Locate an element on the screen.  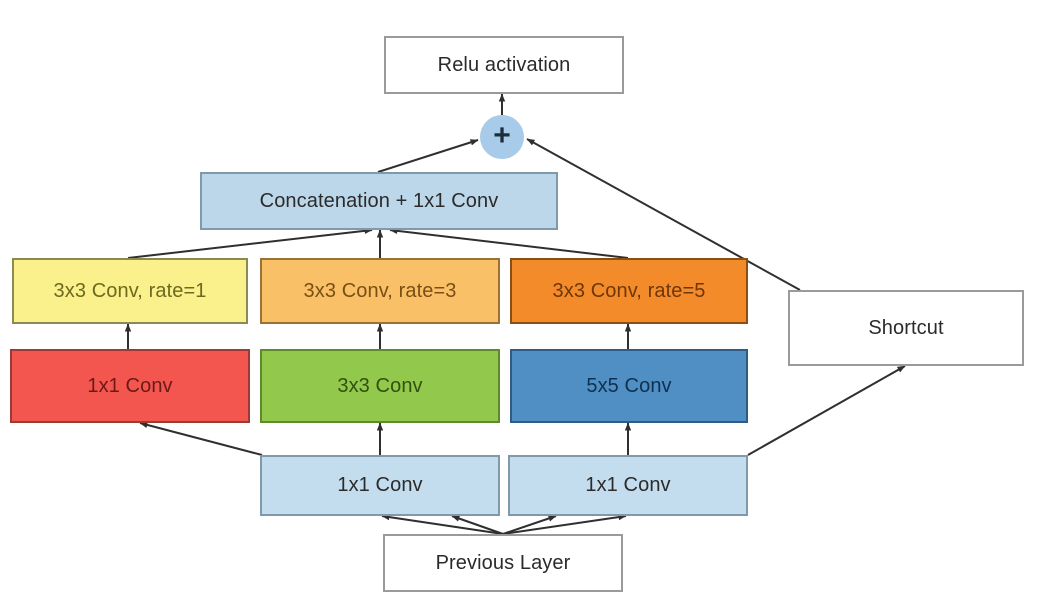
node-relu-activation-label: Relu activation is located at coordinates (504, 64).